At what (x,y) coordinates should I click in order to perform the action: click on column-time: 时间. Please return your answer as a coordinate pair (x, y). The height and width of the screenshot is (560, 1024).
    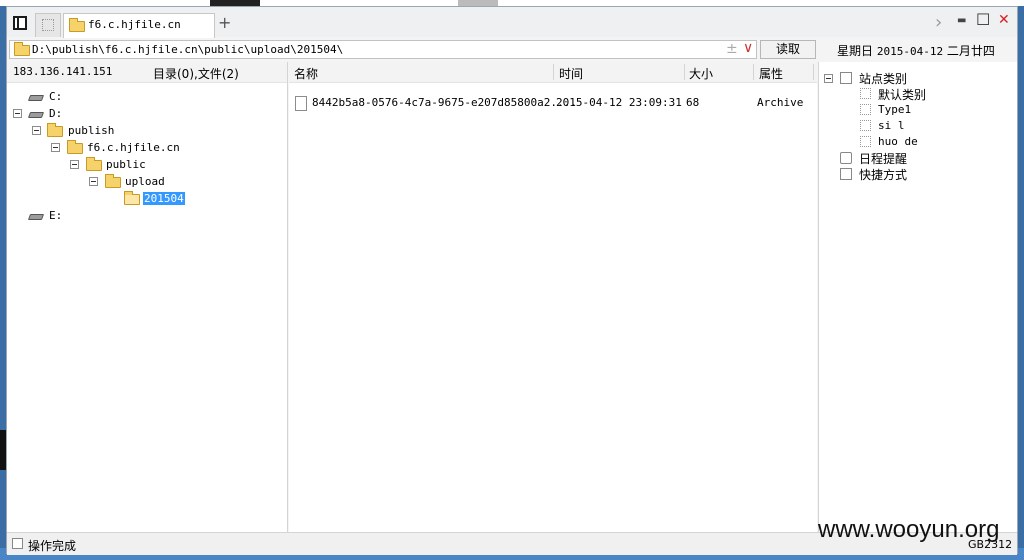
    Looking at the image, I should click on (571, 73).